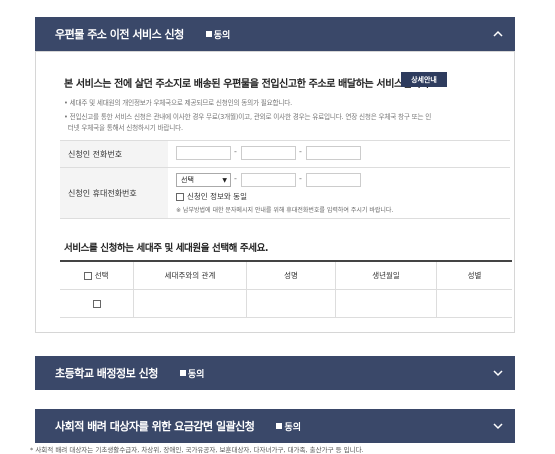  I want to click on header-select: 선택, so click(97, 275).